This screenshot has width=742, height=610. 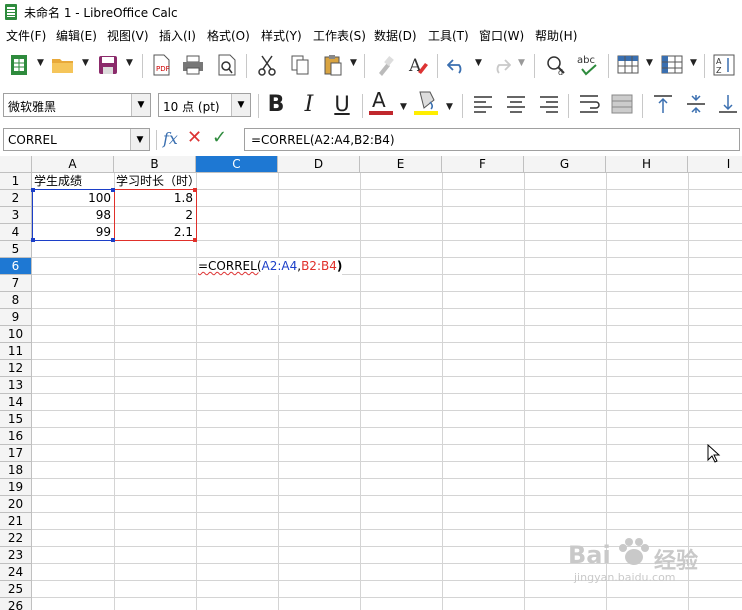 What do you see at coordinates (16, 572) in the screenshot?
I see `row-header-24: 24` at bounding box center [16, 572].